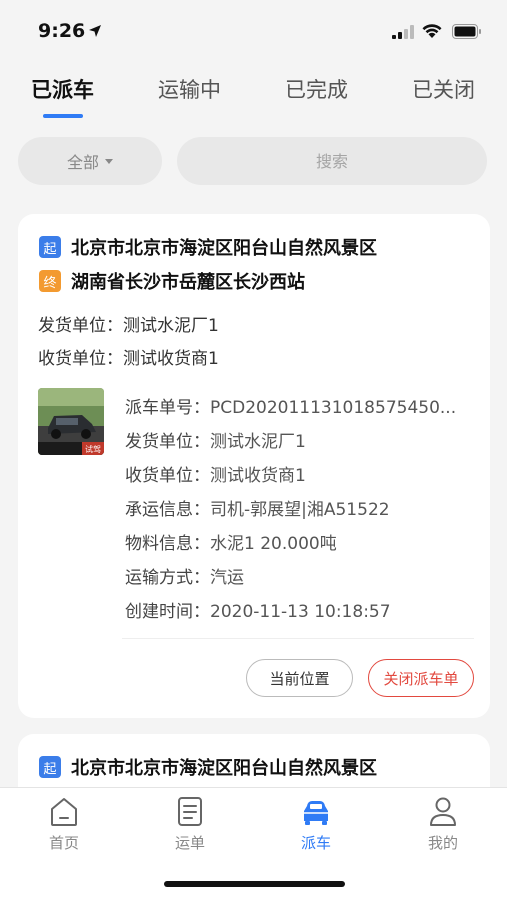 This screenshot has width=507, height=900. What do you see at coordinates (300, 510) in the screenshot?
I see `detail-value: 司机-郭展望|湘A51522` at bounding box center [300, 510].